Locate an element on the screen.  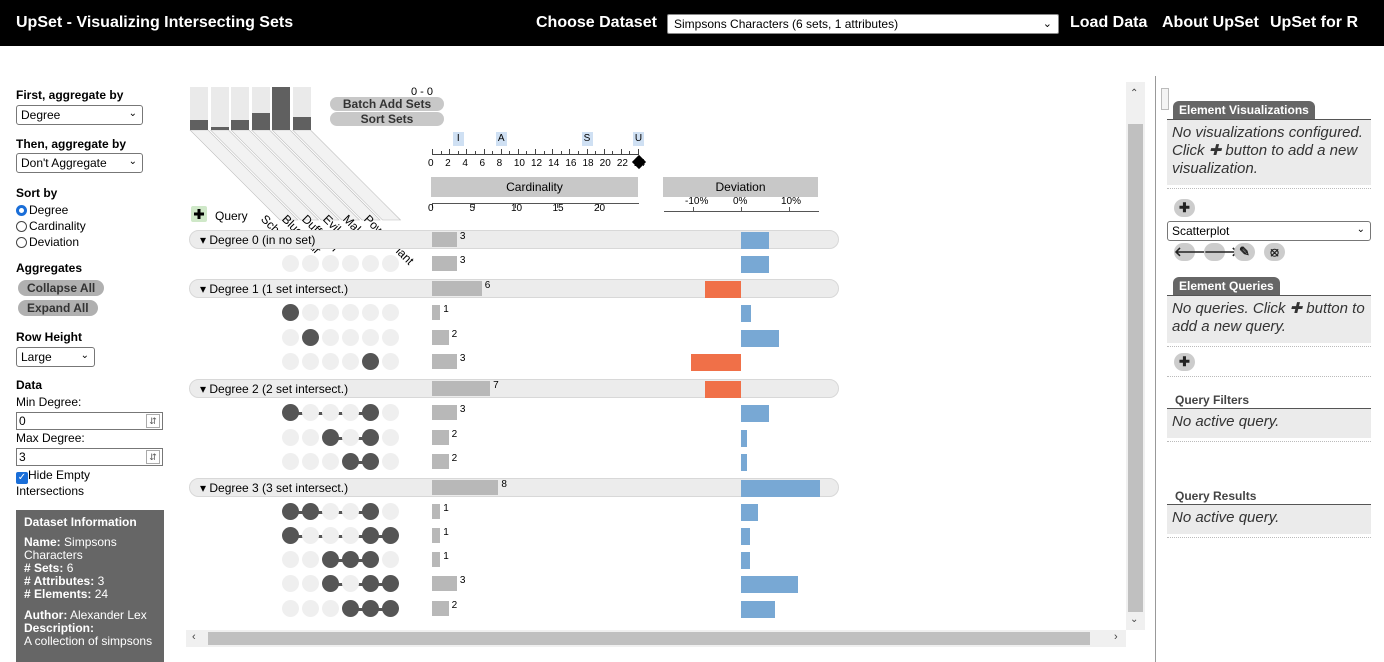
sort-cardinality-radio: Cardinality is located at coordinates (51, 226).